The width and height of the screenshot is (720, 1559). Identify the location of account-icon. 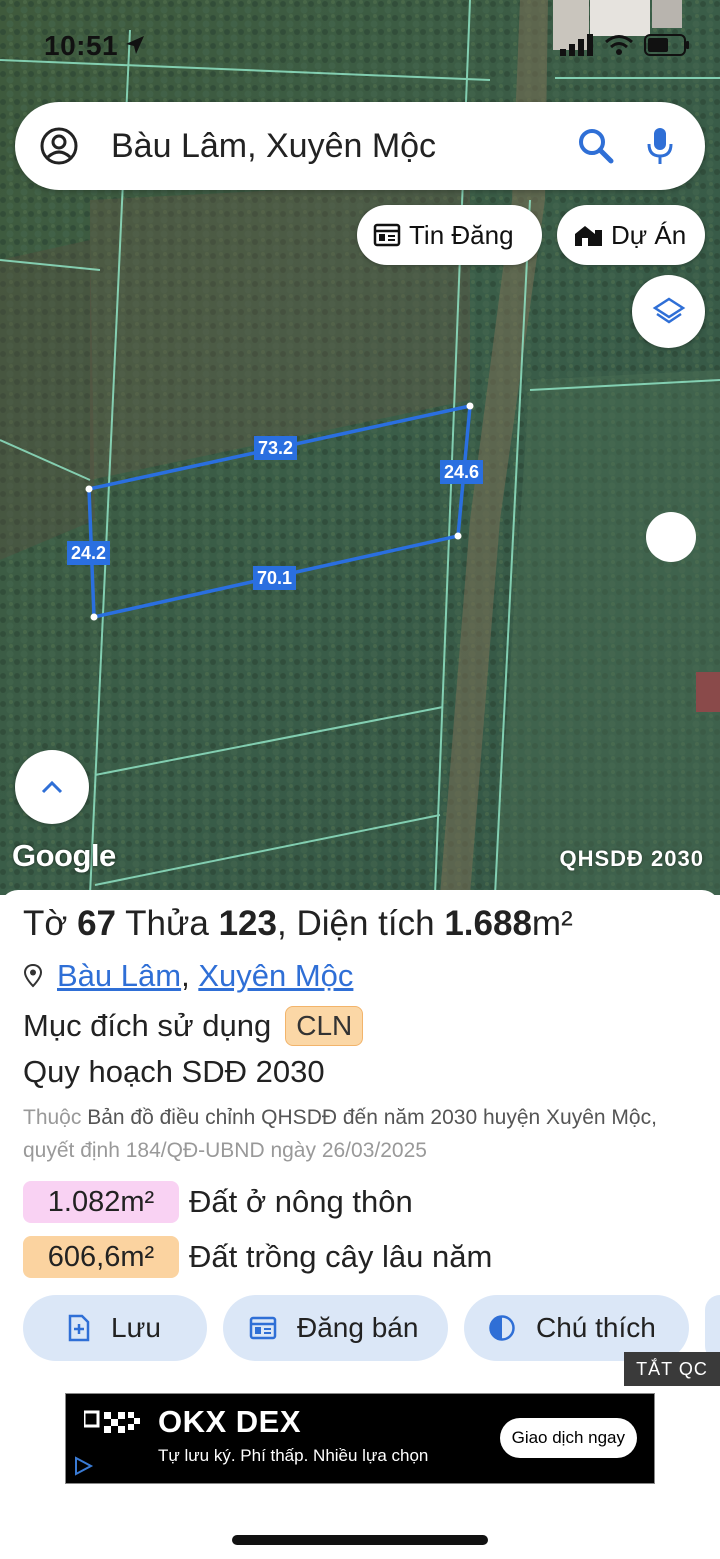
(59, 146).